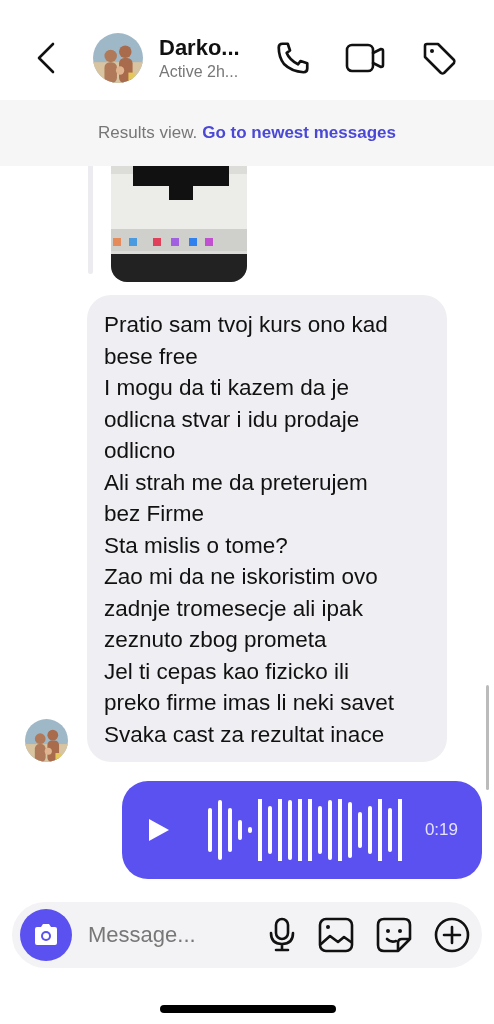  What do you see at coordinates (148, 133) in the screenshot?
I see `banner-text: Results view.` at bounding box center [148, 133].